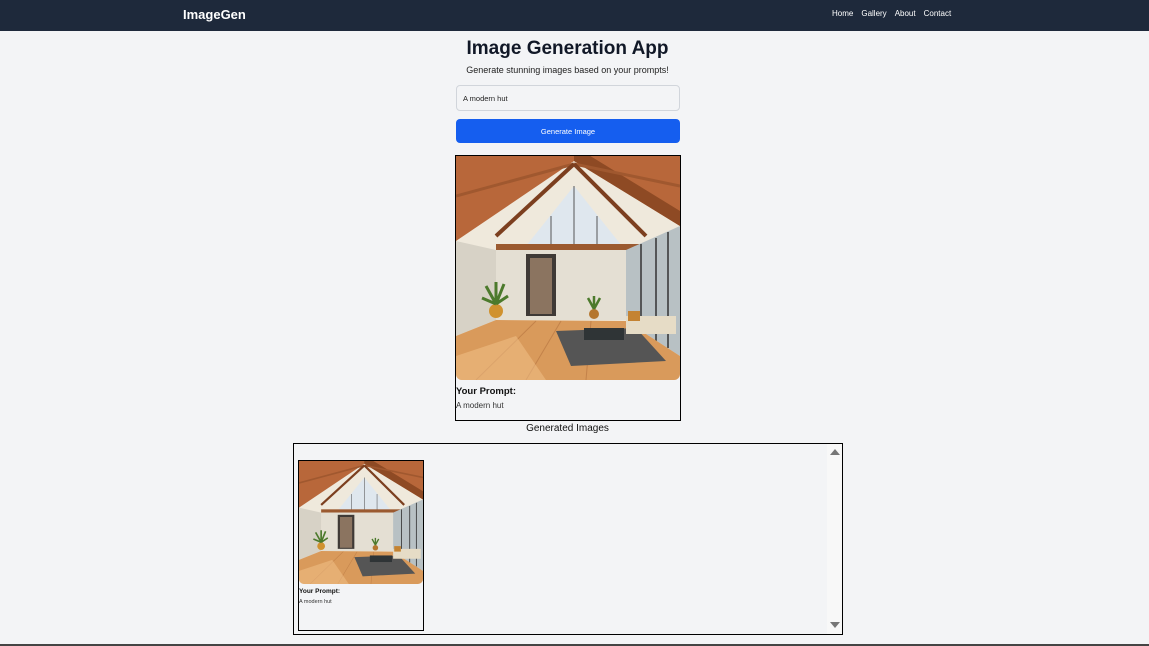  What do you see at coordinates (486, 391) in the screenshot?
I see `prompt-label: Your Prompt:` at bounding box center [486, 391].